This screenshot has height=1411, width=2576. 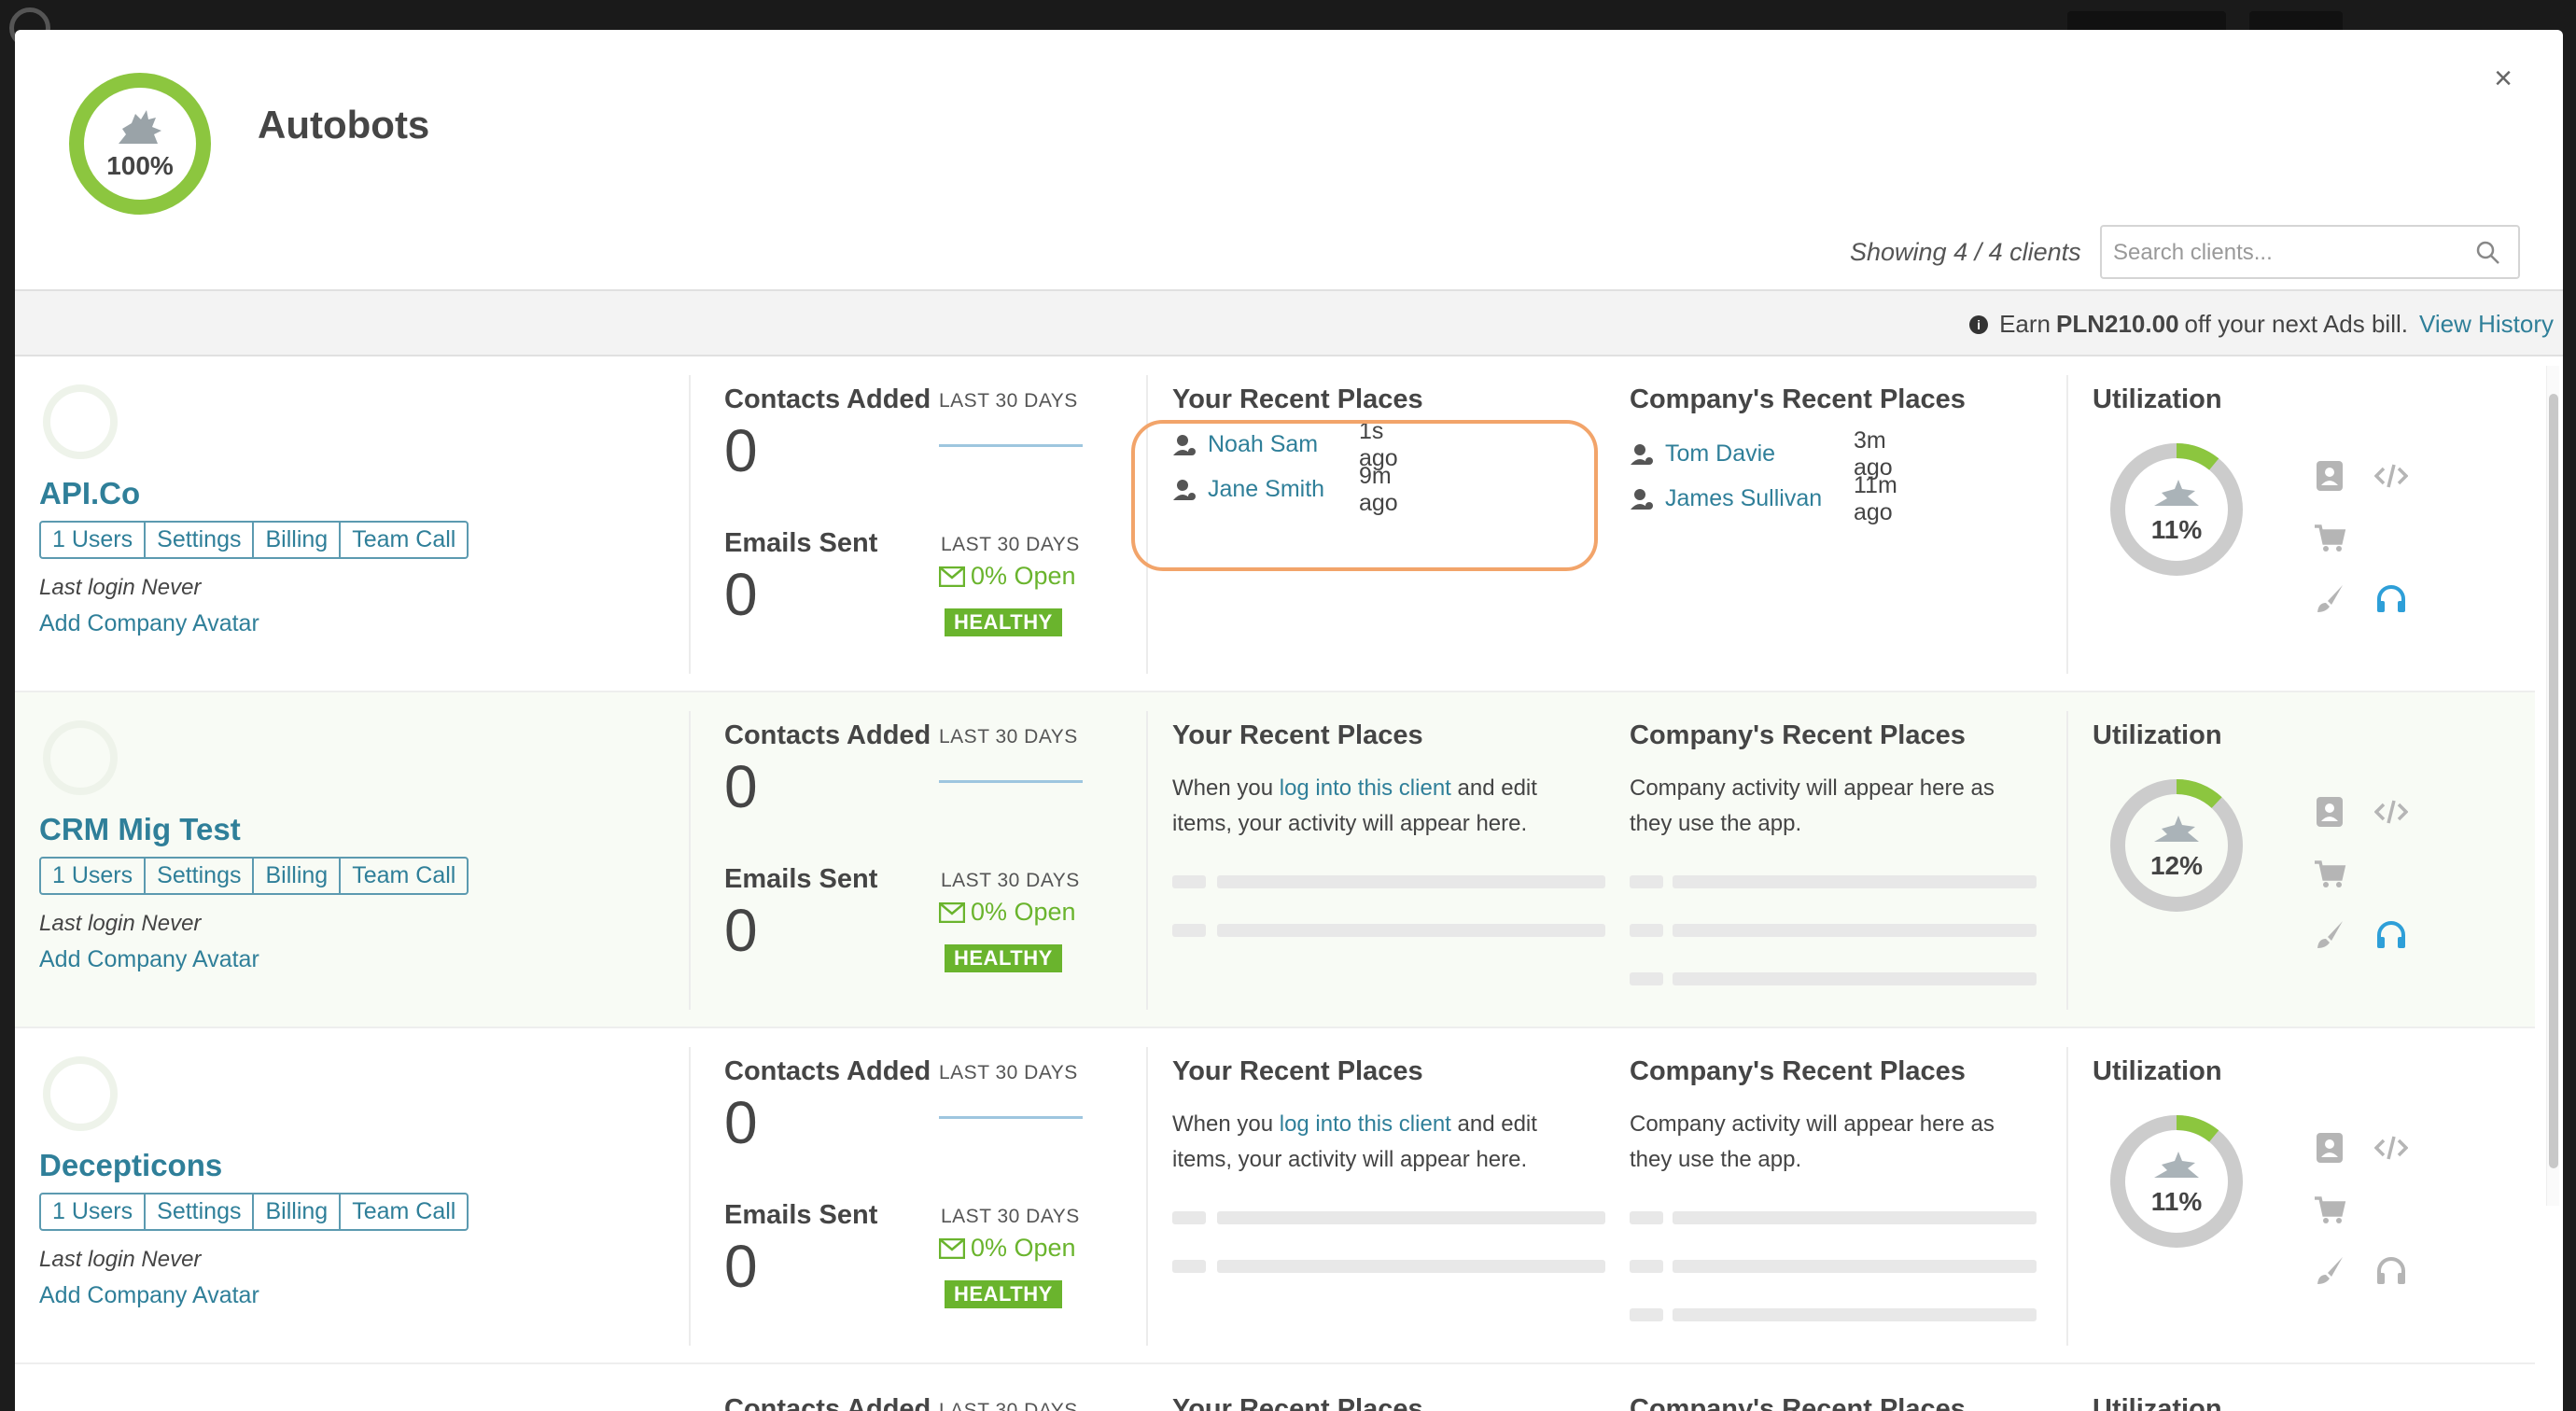 I want to click on utilization-ring: 11%, so click(x=2176, y=510).